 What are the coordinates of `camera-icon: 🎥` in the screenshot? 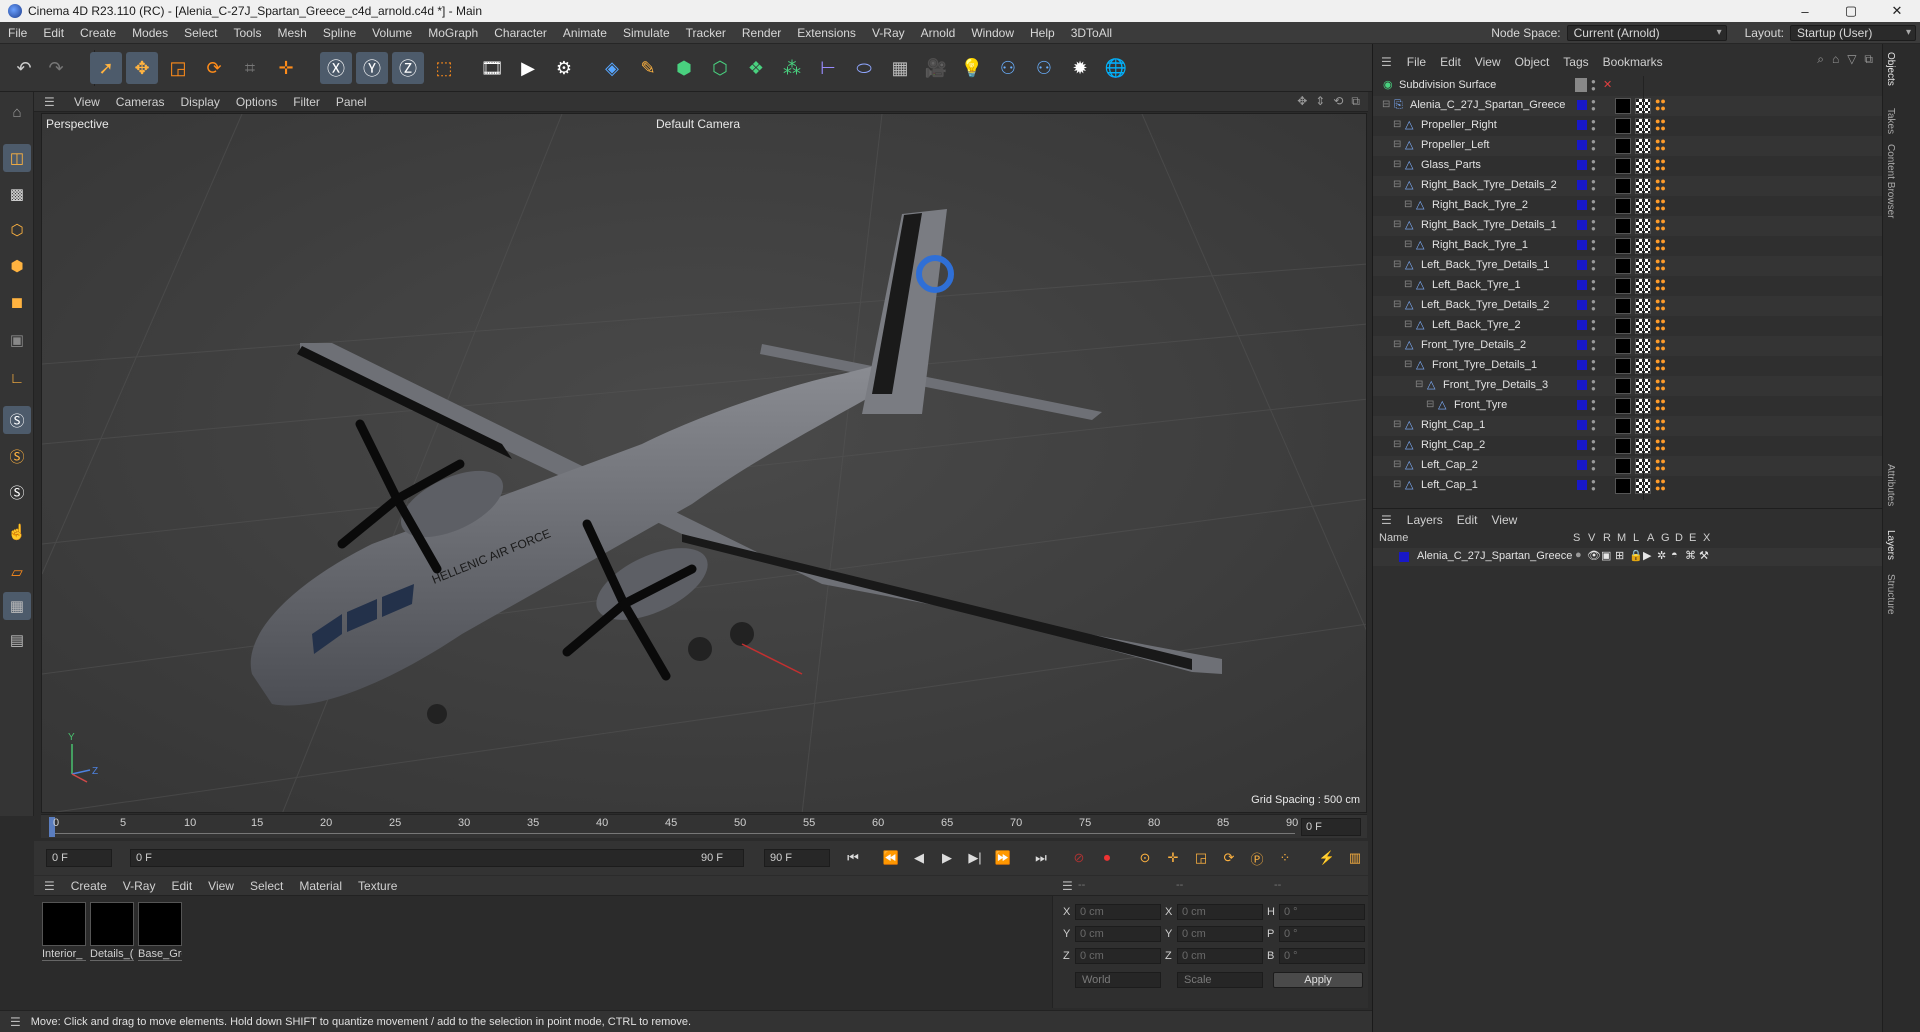 It's located at (936, 68).